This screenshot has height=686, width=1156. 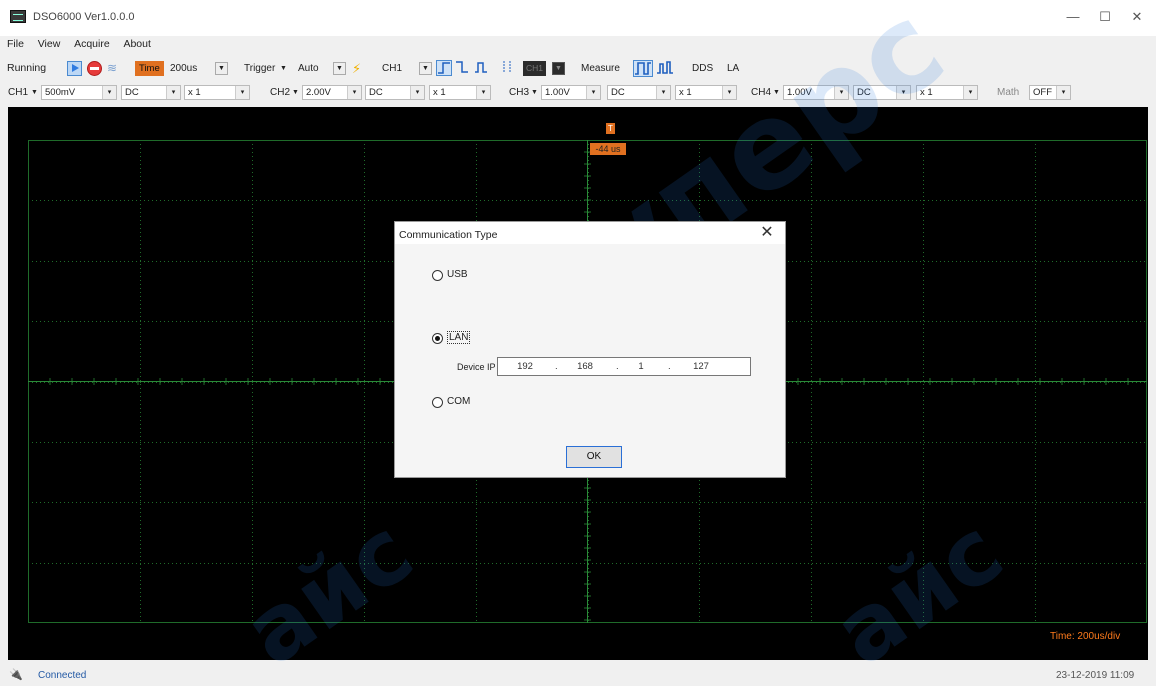 What do you see at coordinates (283, 68) in the screenshot?
I see `trigger-chevron-icon: ▼` at bounding box center [283, 68].